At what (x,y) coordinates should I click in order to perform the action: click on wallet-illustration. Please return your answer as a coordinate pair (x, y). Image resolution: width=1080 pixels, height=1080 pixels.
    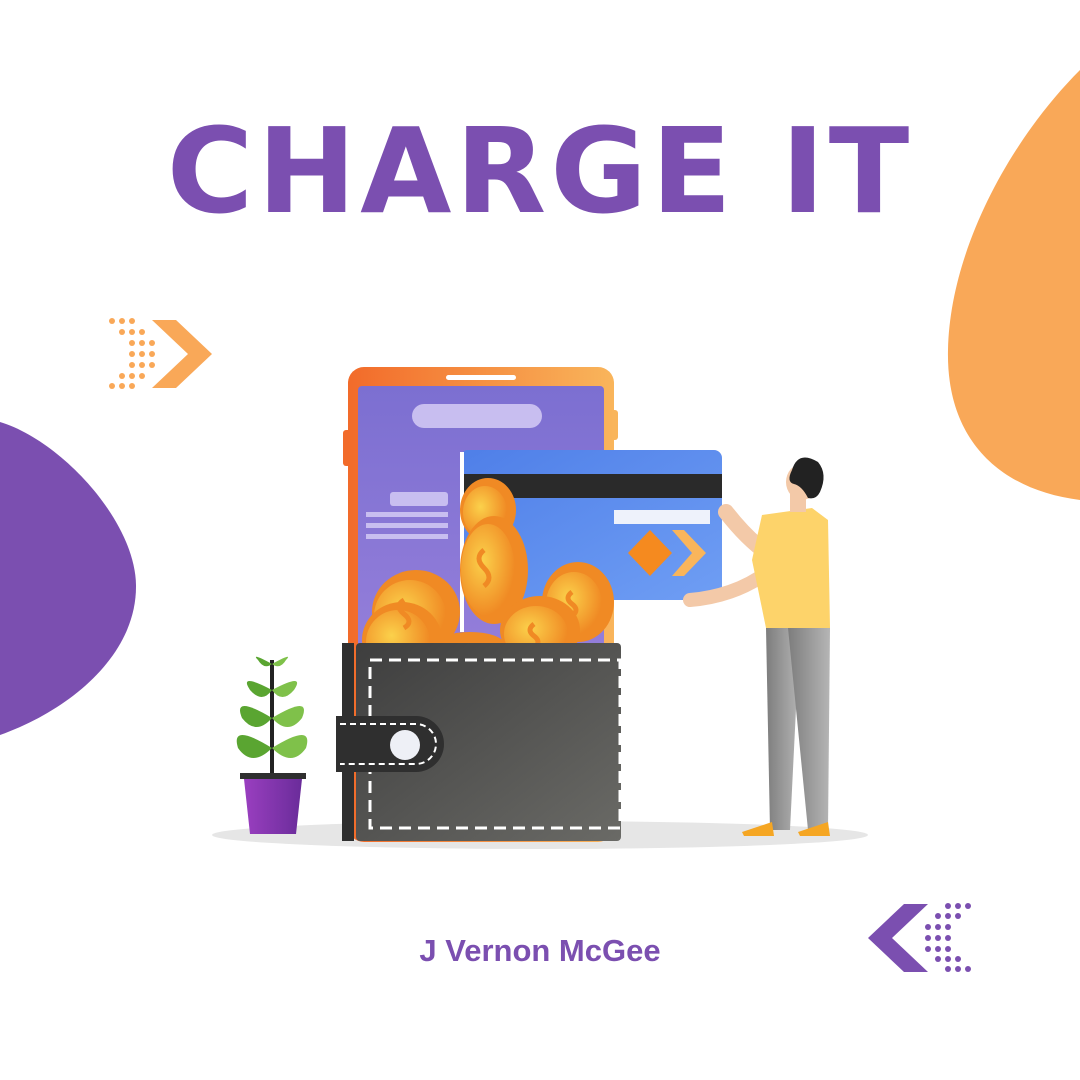
    Looking at the image, I should click on (479, 742).